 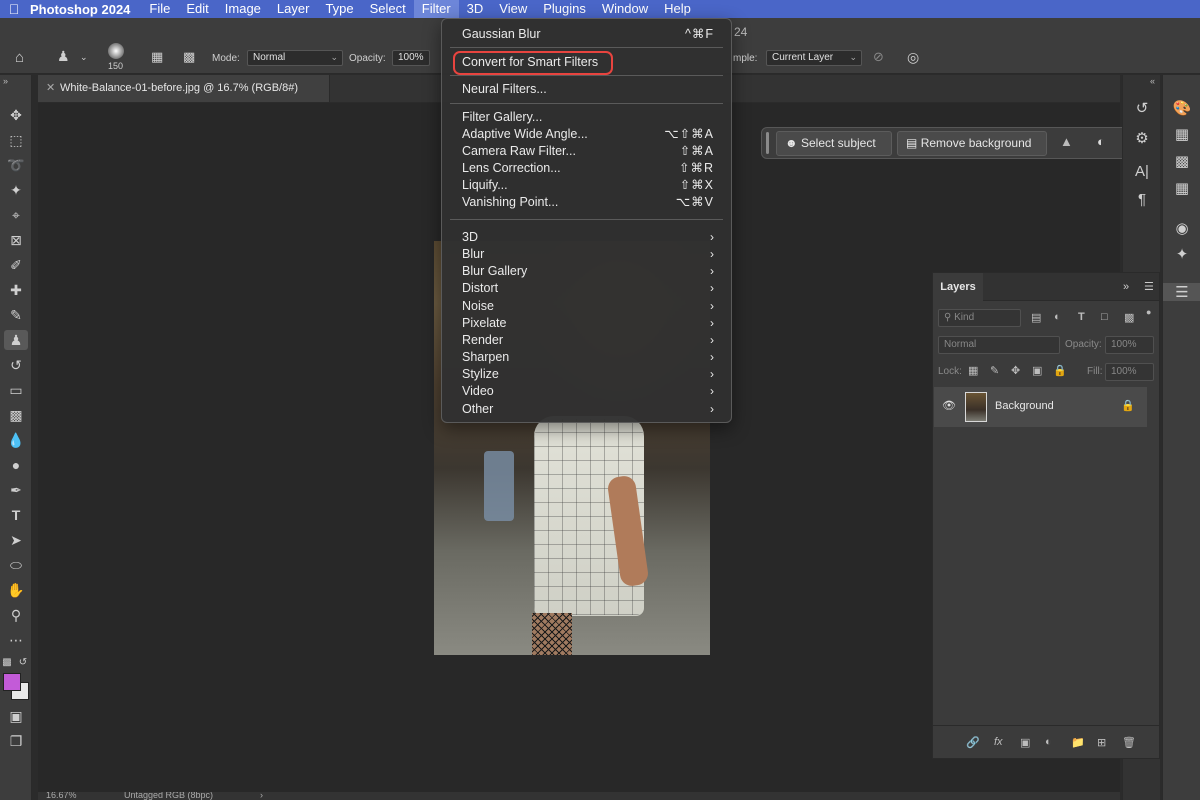 I want to click on menu-item-blur: Blur ›, so click(x=588, y=254).